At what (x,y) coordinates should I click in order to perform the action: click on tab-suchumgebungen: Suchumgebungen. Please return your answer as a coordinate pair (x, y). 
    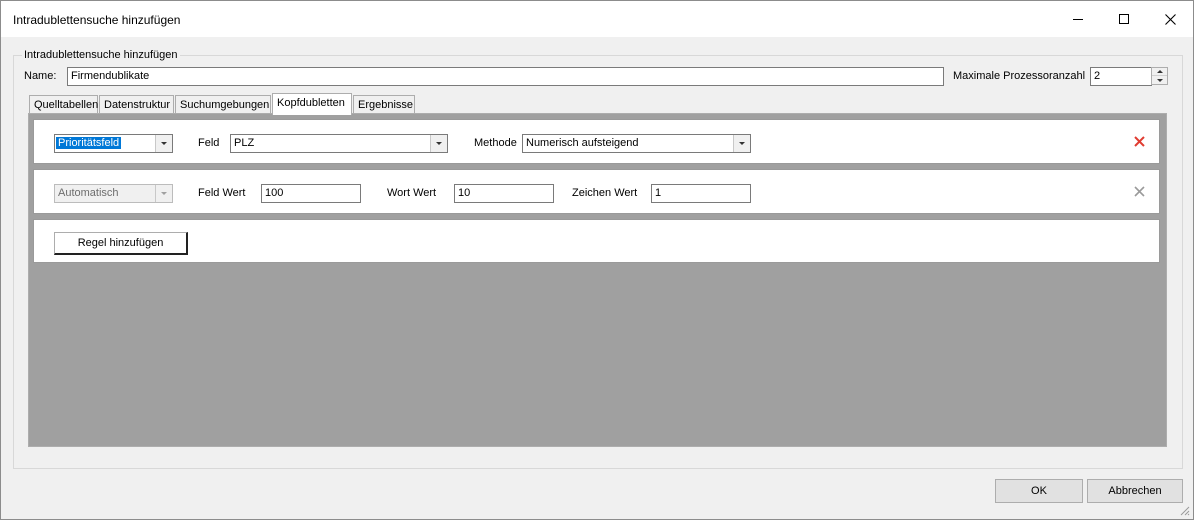
    Looking at the image, I should click on (223, 104).